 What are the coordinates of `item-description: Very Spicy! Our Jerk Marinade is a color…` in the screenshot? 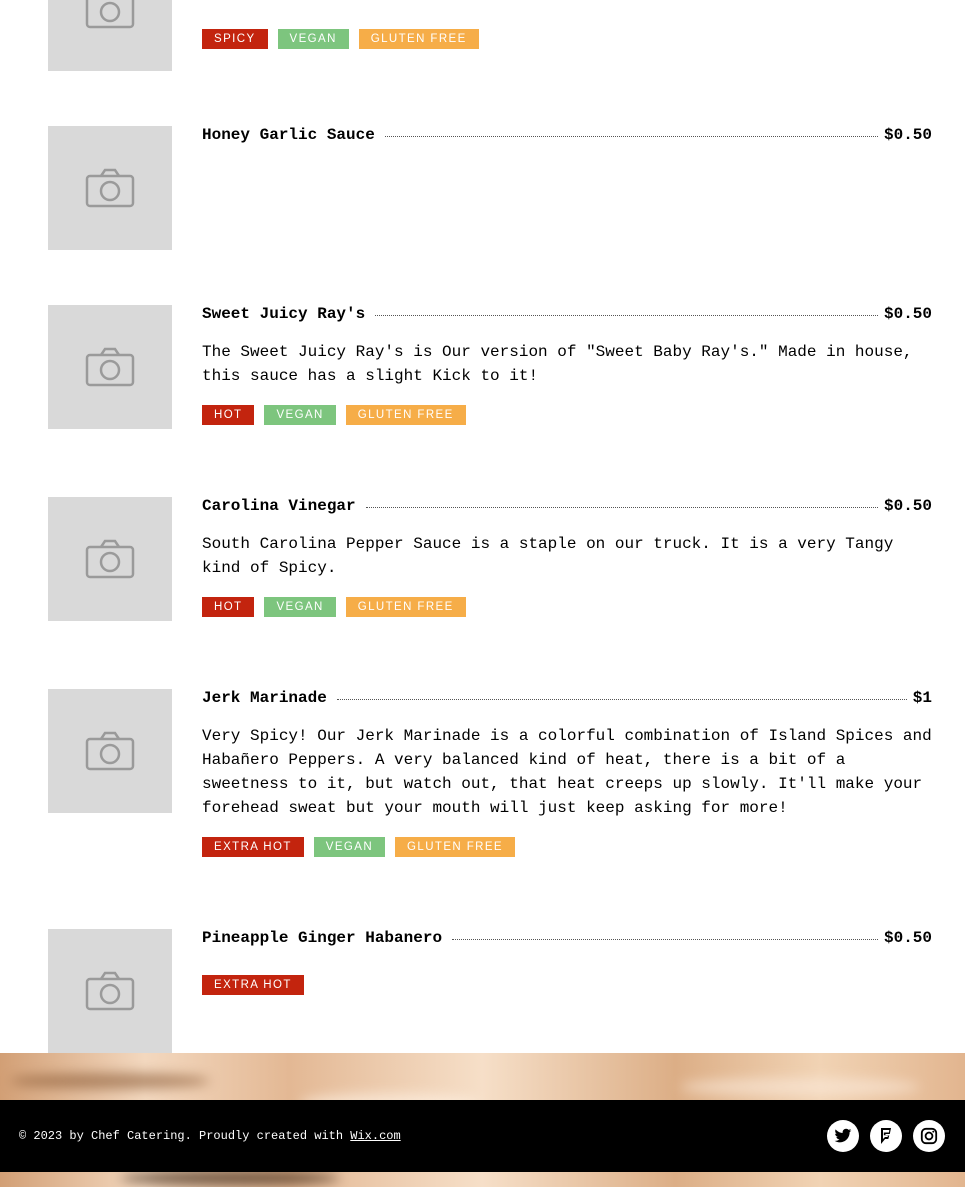 It's located at (567, 772).